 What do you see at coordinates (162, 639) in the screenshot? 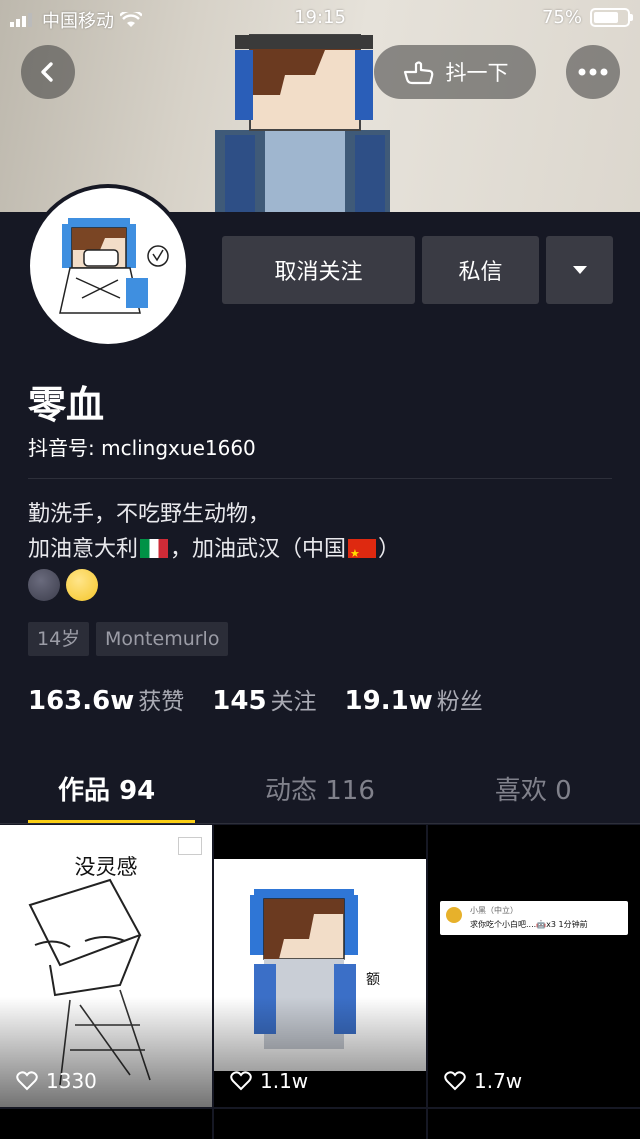
I see `location-tag: Montemurlo` at bounding box center [162, 639].